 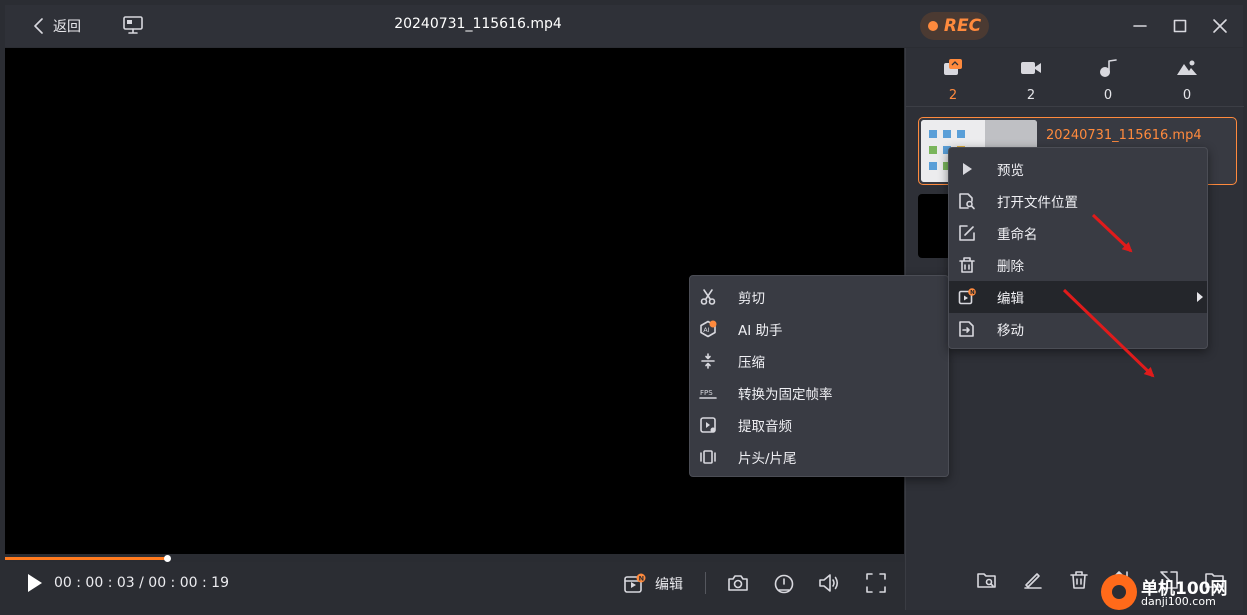 I want to click on watermark-url: danji100.com, so click(x=1178, y=601).